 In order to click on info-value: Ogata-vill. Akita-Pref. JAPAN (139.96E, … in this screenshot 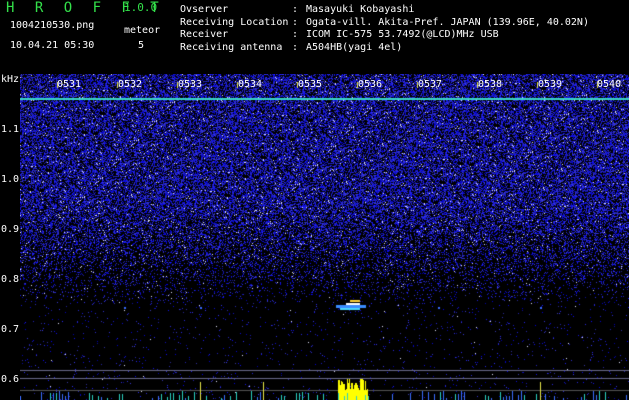, I will do `click(447, 22)`.